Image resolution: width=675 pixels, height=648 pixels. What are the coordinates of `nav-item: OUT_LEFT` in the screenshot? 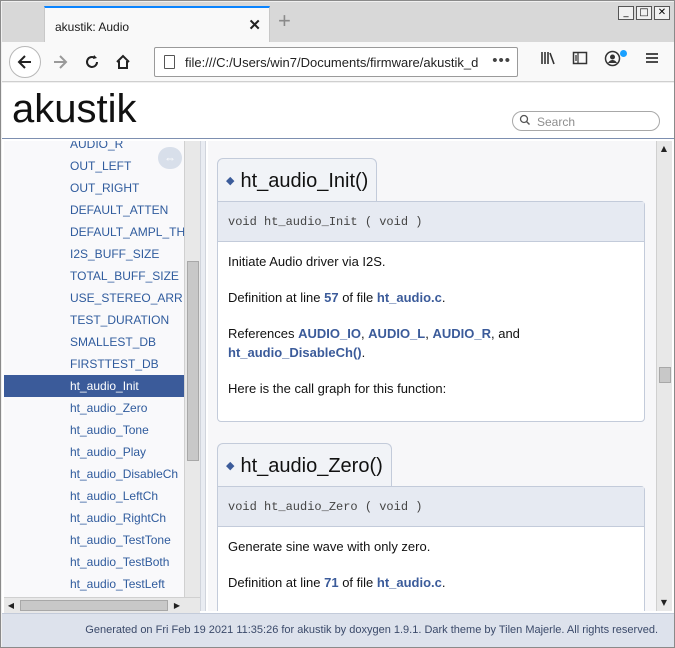 It's located at (94, 166).